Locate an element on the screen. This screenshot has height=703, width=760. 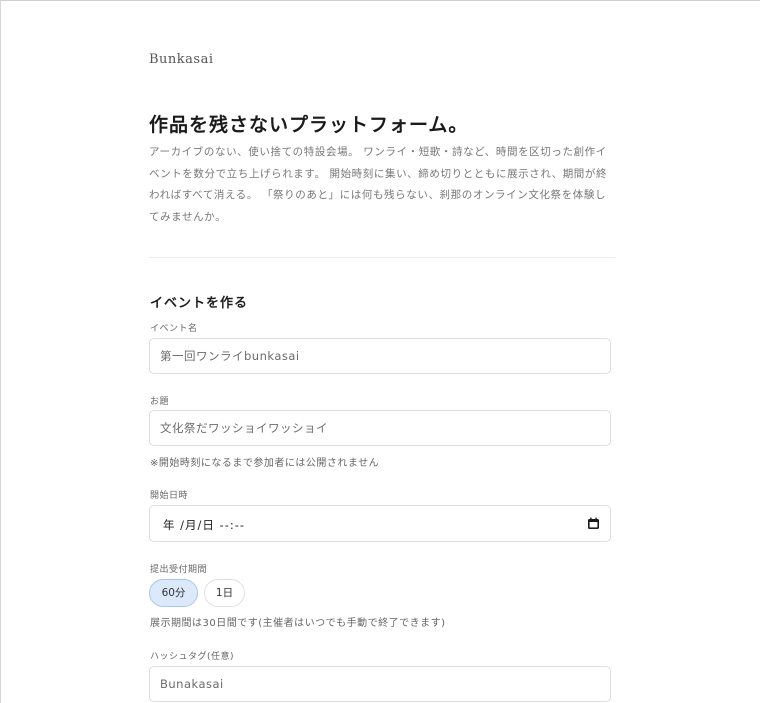
hashtag-label: ハッシュタグ(任意) is located at coordinates (192, 657).